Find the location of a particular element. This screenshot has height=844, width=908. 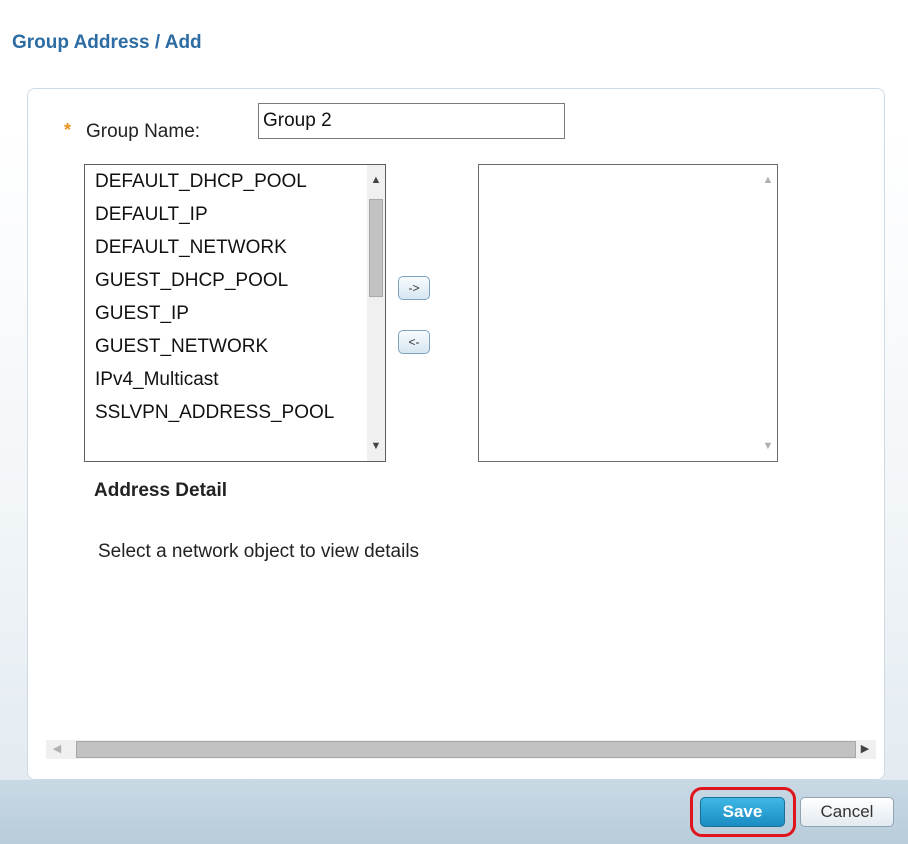

horizontal-scrollbar: ◀ ▶ is located at coordinates (461, 749).